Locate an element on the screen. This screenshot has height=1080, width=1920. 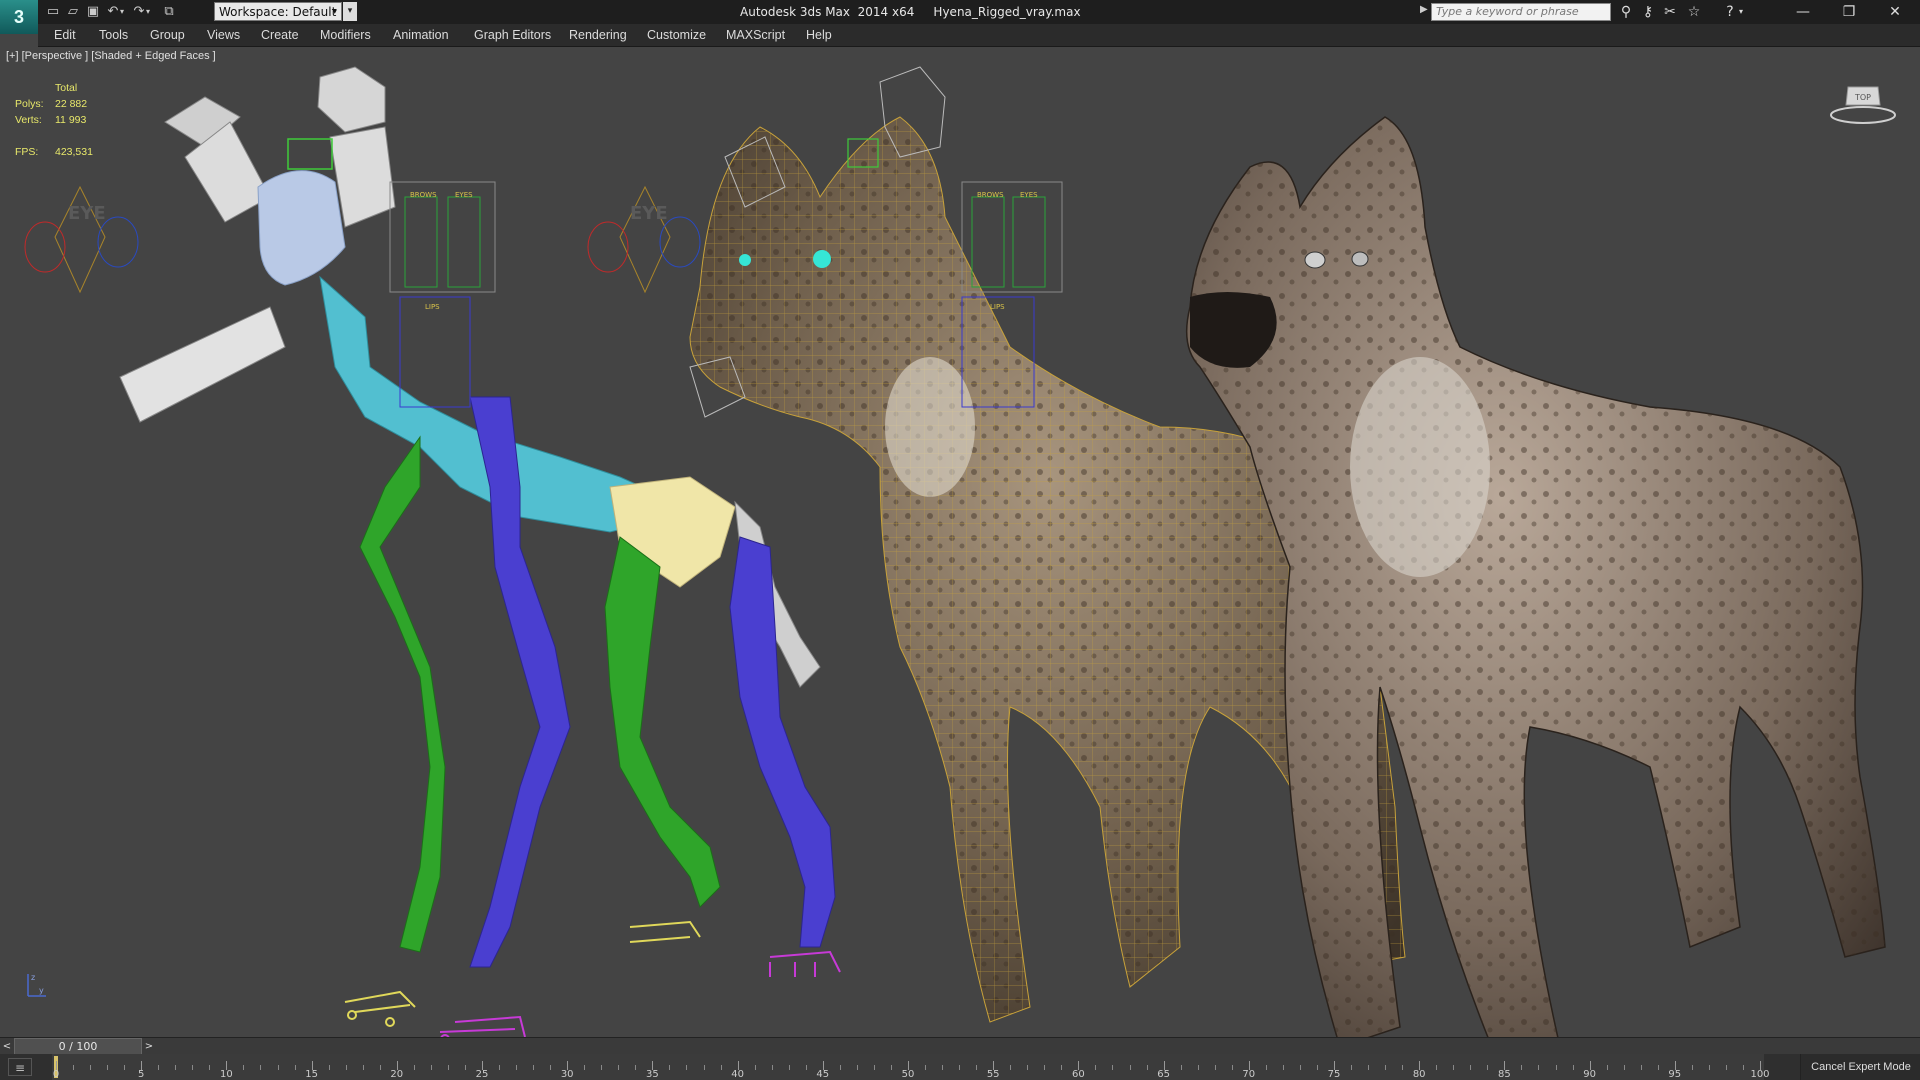
viewcube: TOP is located at coordinates (1863, 102).